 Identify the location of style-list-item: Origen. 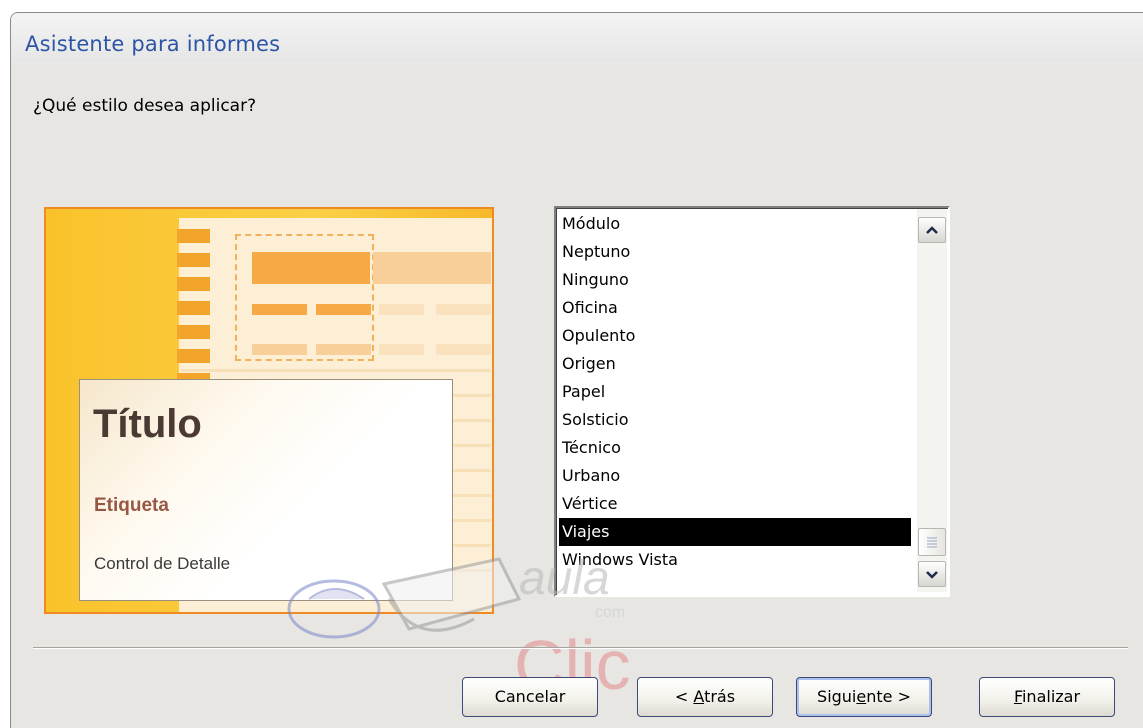
(735, 364).